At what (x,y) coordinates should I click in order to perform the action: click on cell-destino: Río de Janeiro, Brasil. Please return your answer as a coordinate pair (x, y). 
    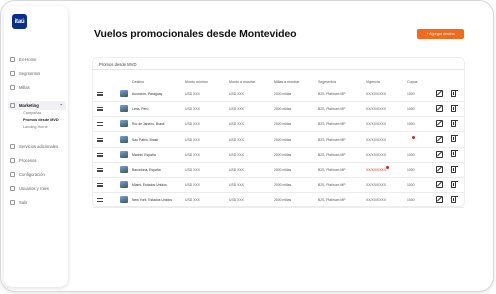
    Looking at the image, I should click on (148, 124).